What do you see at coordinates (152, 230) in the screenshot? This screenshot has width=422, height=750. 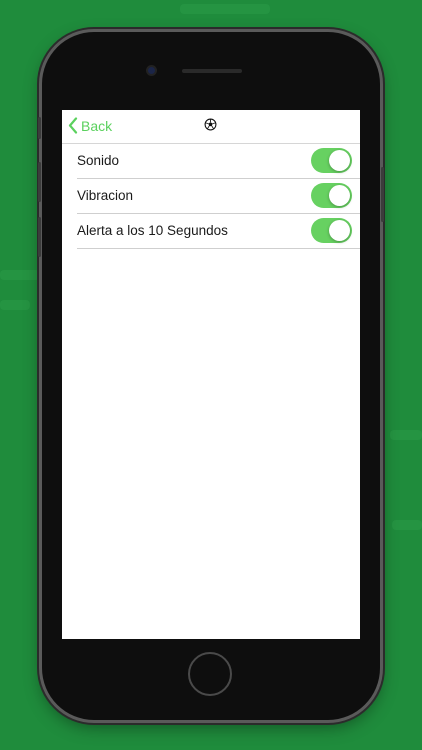 I see `setting-label: Alerta a los 10 Segundos` at bounding box center [152, 230].